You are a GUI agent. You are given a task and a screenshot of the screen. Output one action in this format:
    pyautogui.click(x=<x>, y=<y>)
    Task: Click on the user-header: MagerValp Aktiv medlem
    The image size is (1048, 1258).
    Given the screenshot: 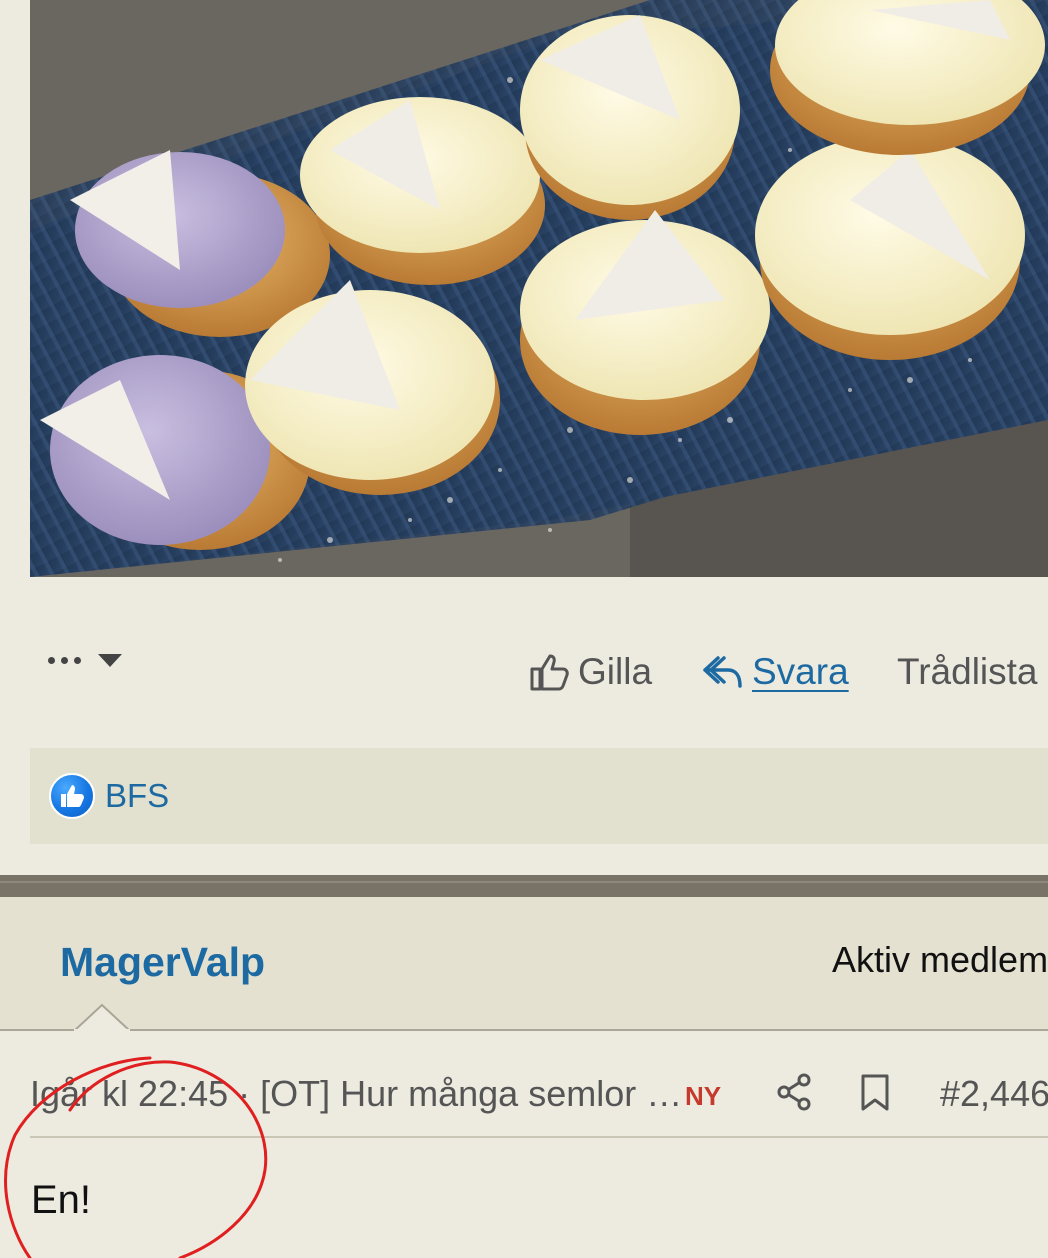 What is the action you would take?
    pyautogui.click(x=524, y=964)
    